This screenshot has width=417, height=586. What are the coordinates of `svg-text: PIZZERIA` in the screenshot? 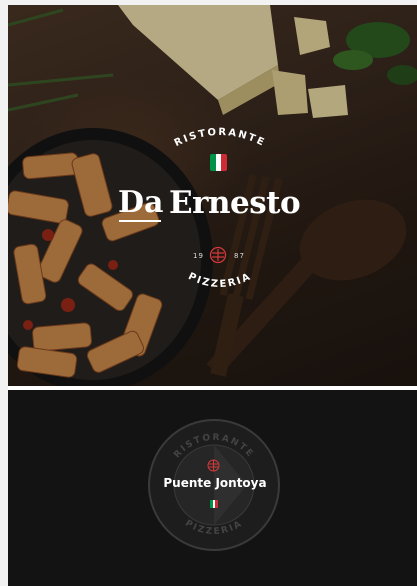 It's located at (219, 280).